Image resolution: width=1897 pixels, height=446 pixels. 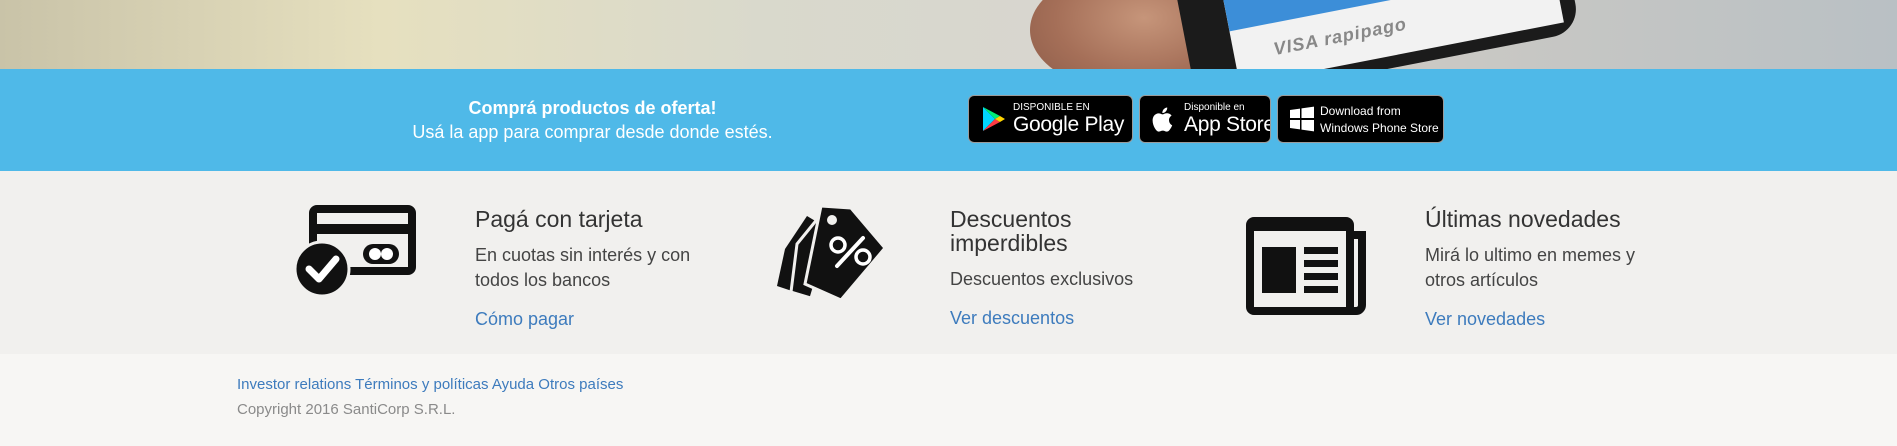 I want to click on app-store-button: Disponible en App Store, so click(x=1205, y=119).